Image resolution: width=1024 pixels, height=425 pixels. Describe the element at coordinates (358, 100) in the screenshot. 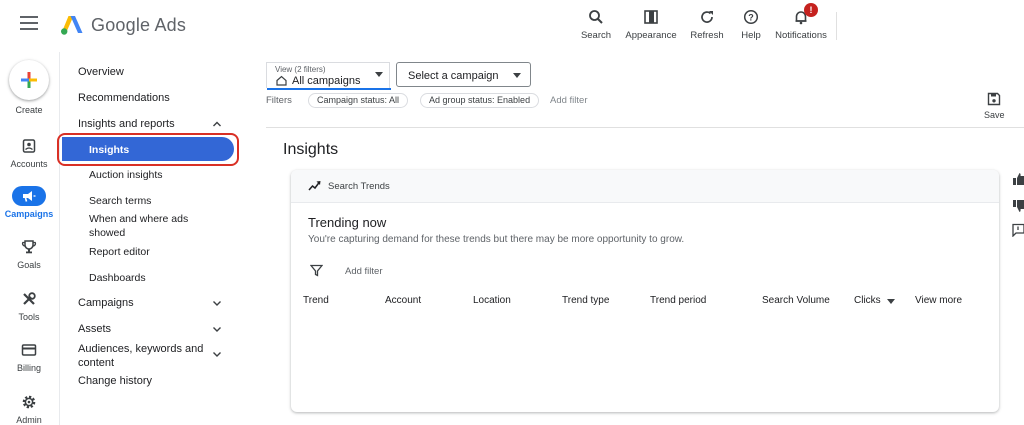

I see `filter-chip-campaign-status: Campaign status: All` at that location.